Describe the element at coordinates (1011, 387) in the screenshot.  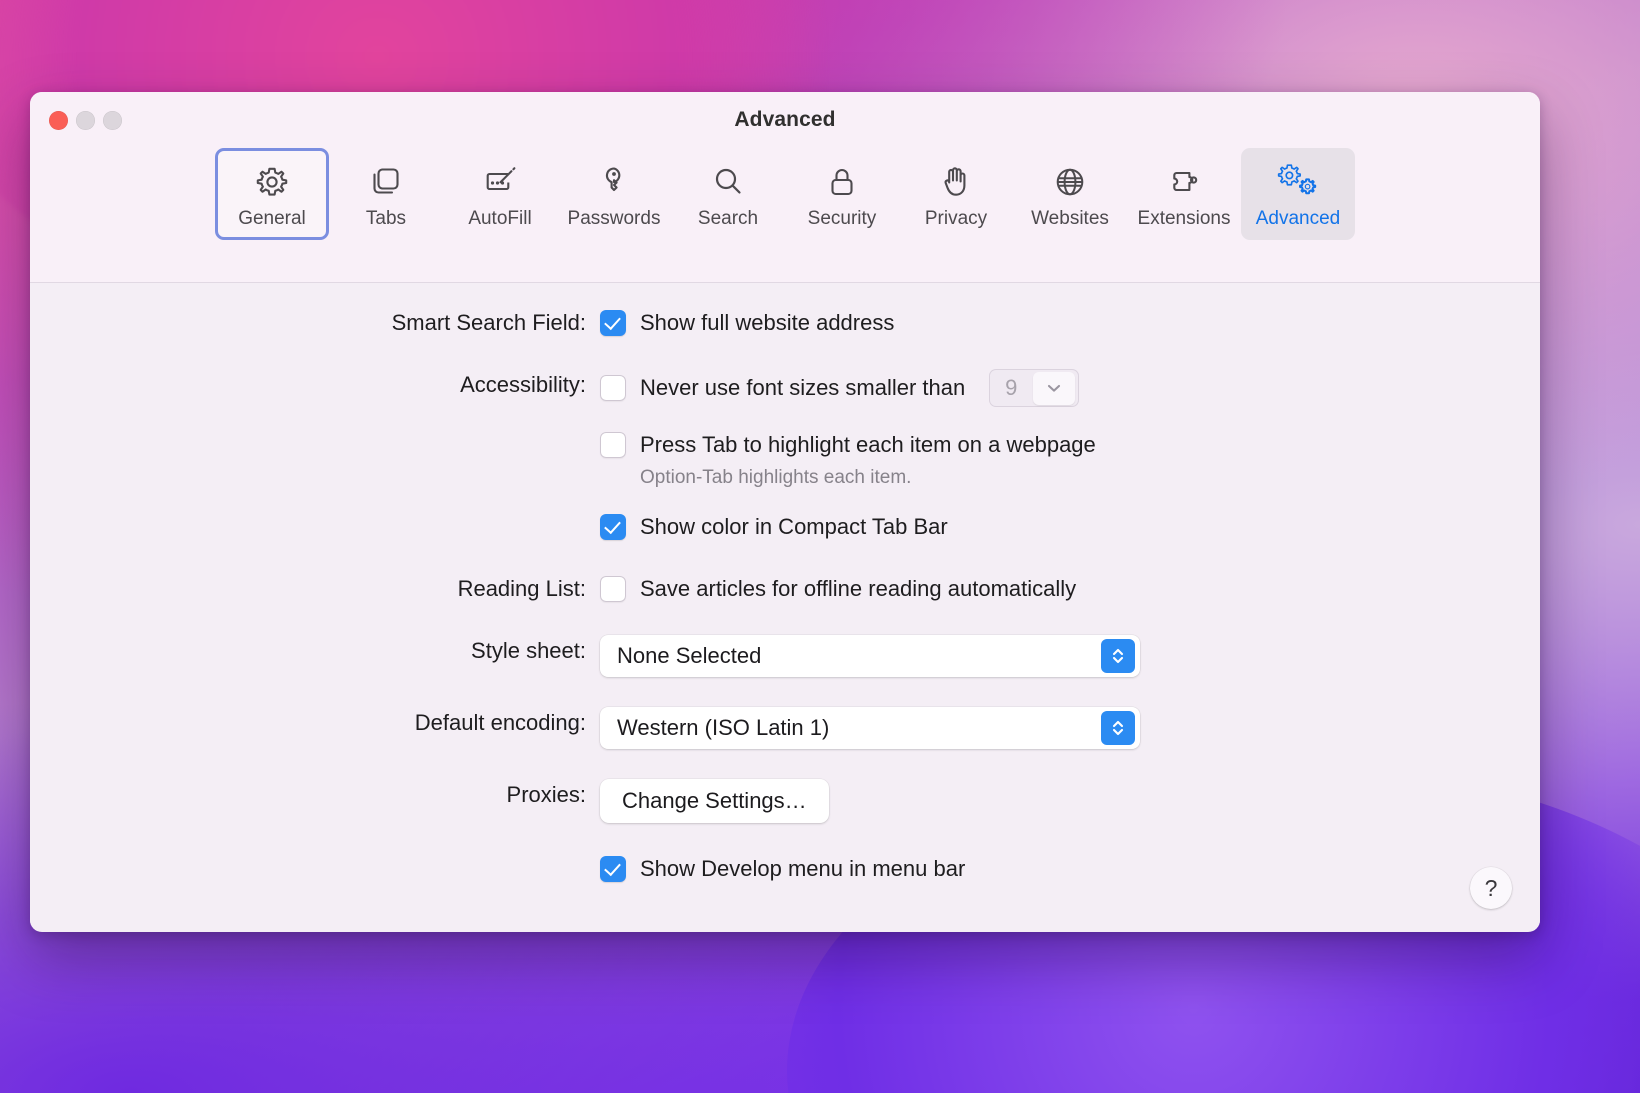
I see `min-font-size-value: 9` at that location.